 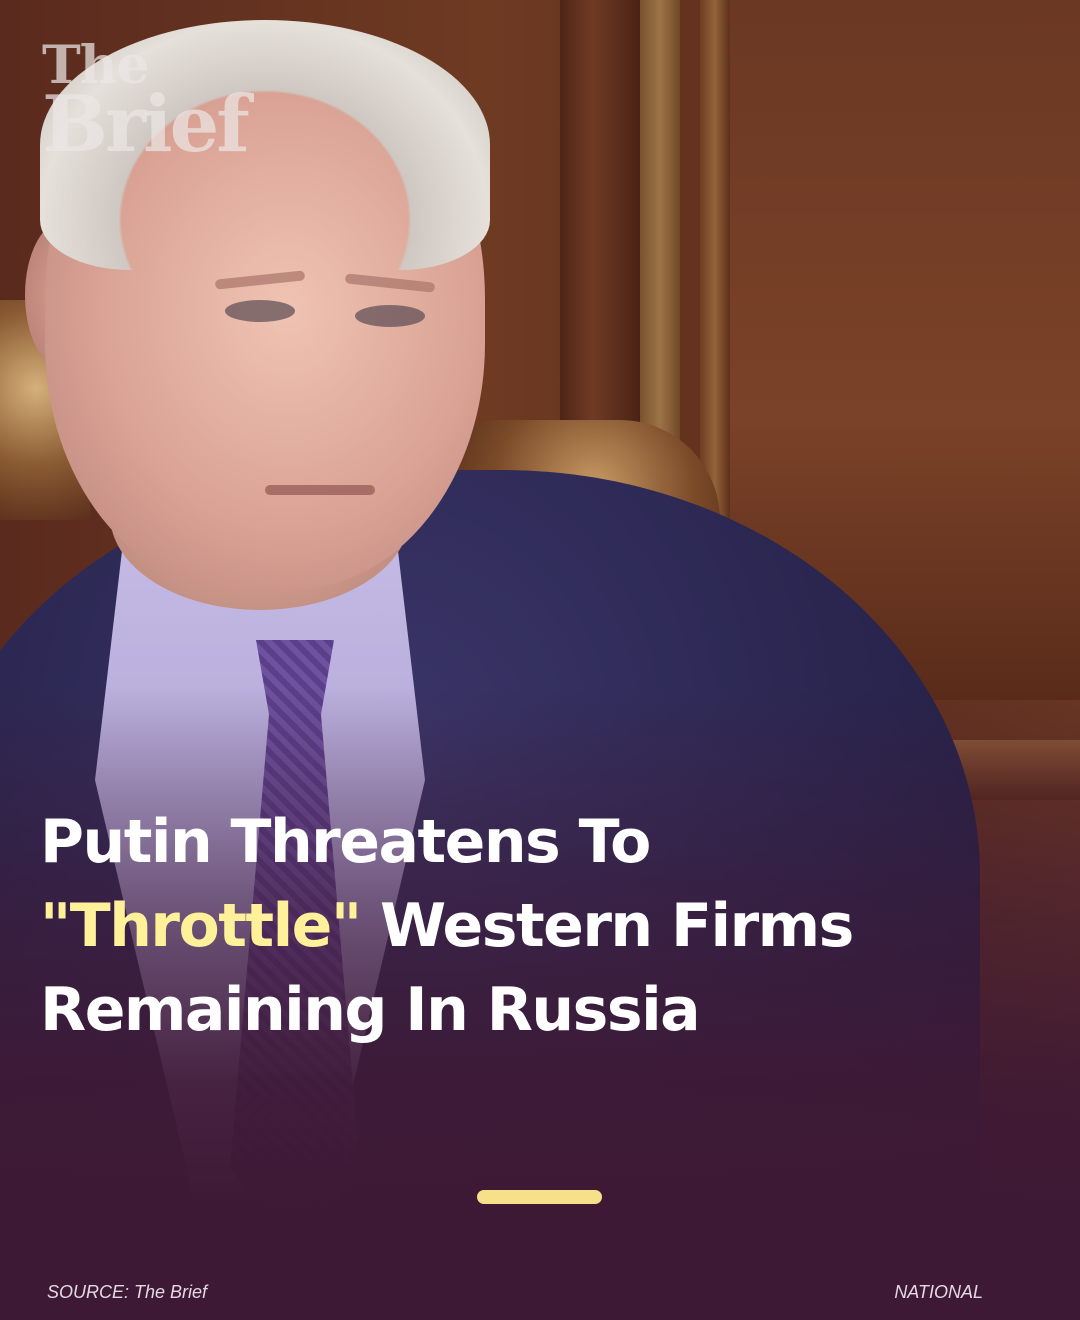 What do you see at coordinates (607, 926) in the screenshot?
I see `headline-line-2: Western Firms` at bounding box center [607, 926].